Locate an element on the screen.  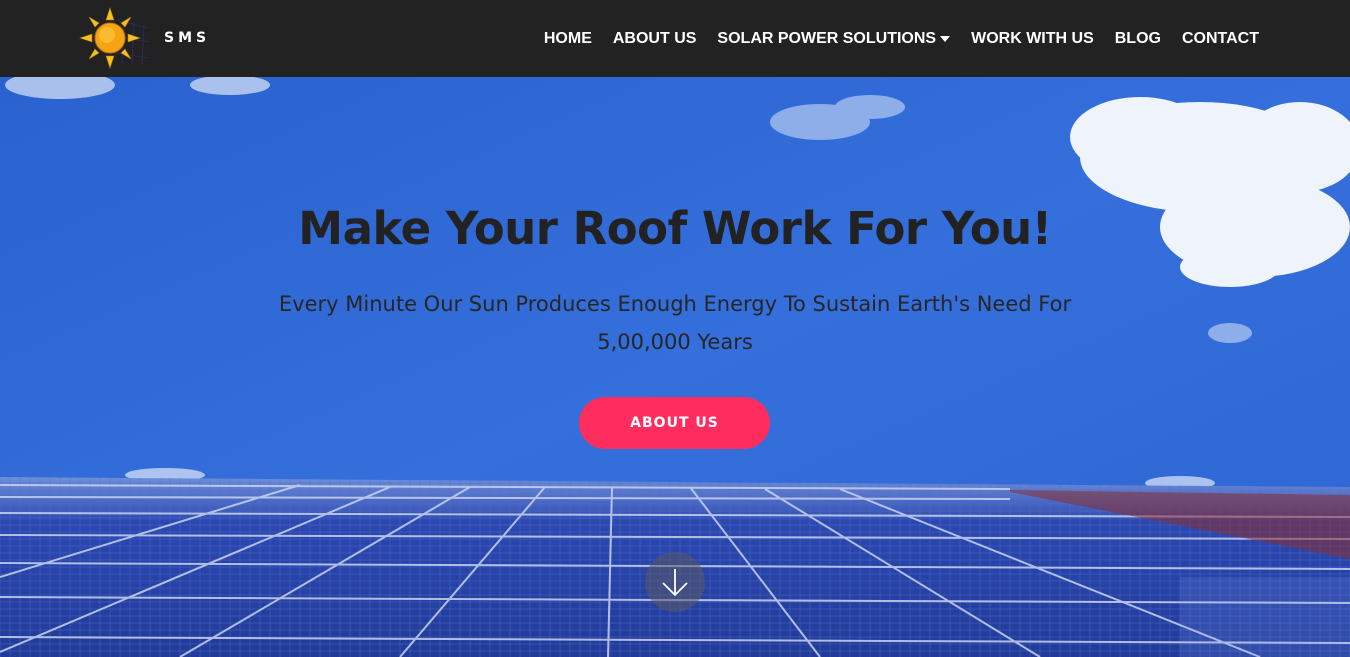
sun-logo-icon is located at coordinates (115, 38).